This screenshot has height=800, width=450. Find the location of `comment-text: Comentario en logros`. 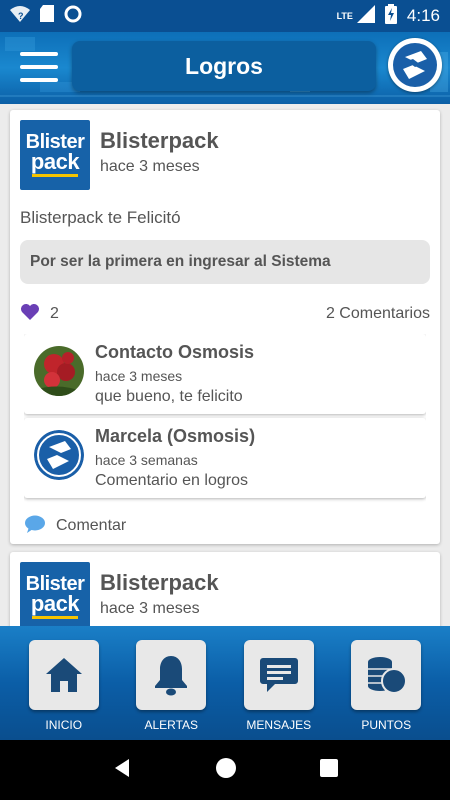

comment-text: Comentario en logros is located at coordinates (171, 480).